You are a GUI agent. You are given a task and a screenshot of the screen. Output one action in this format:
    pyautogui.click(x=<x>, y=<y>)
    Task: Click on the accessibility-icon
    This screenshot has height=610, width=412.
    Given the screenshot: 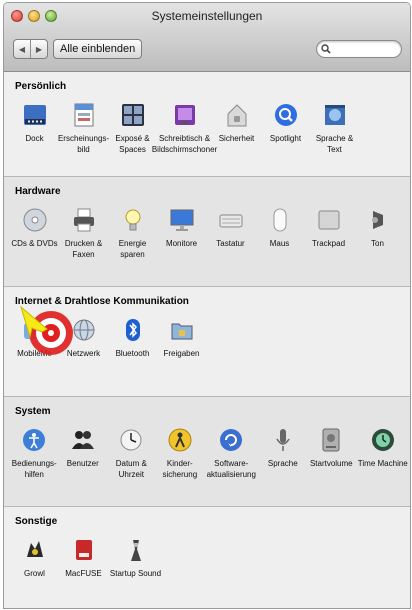 What is the action you would take?
    pyautogui.click(x=34, y=440)
    